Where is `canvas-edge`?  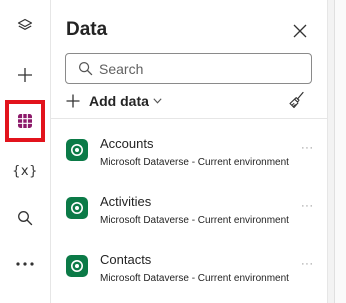 canvas-edge is located at coordinates (340, 151).